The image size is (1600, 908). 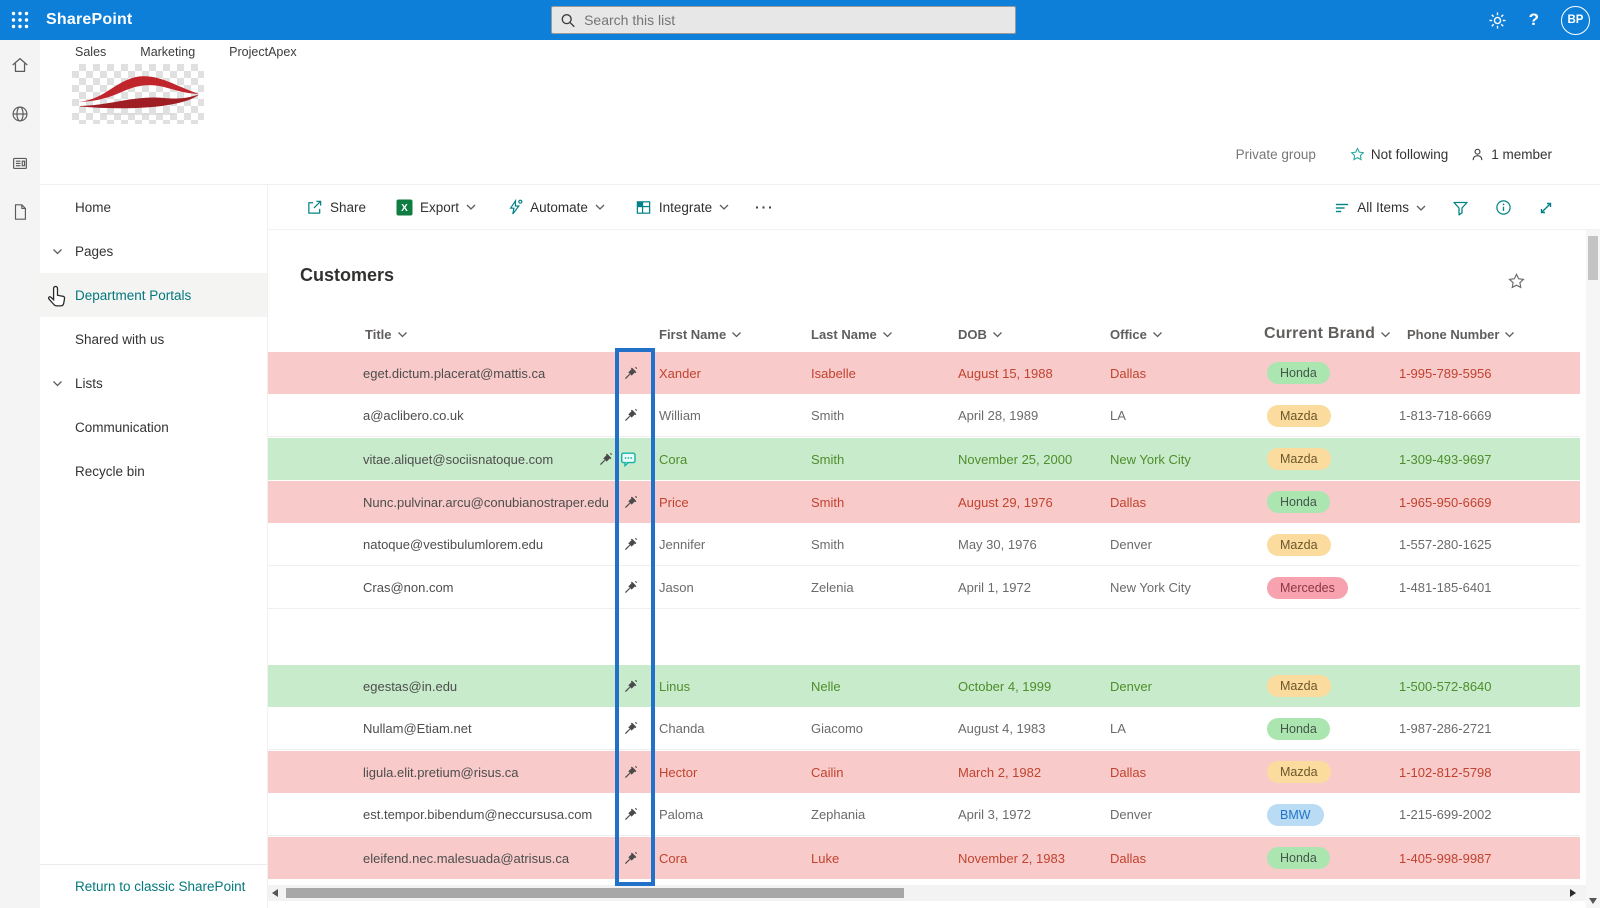 I want to click on sidebar-item-department-portals: Department Portals, so click(x=153, y=295).